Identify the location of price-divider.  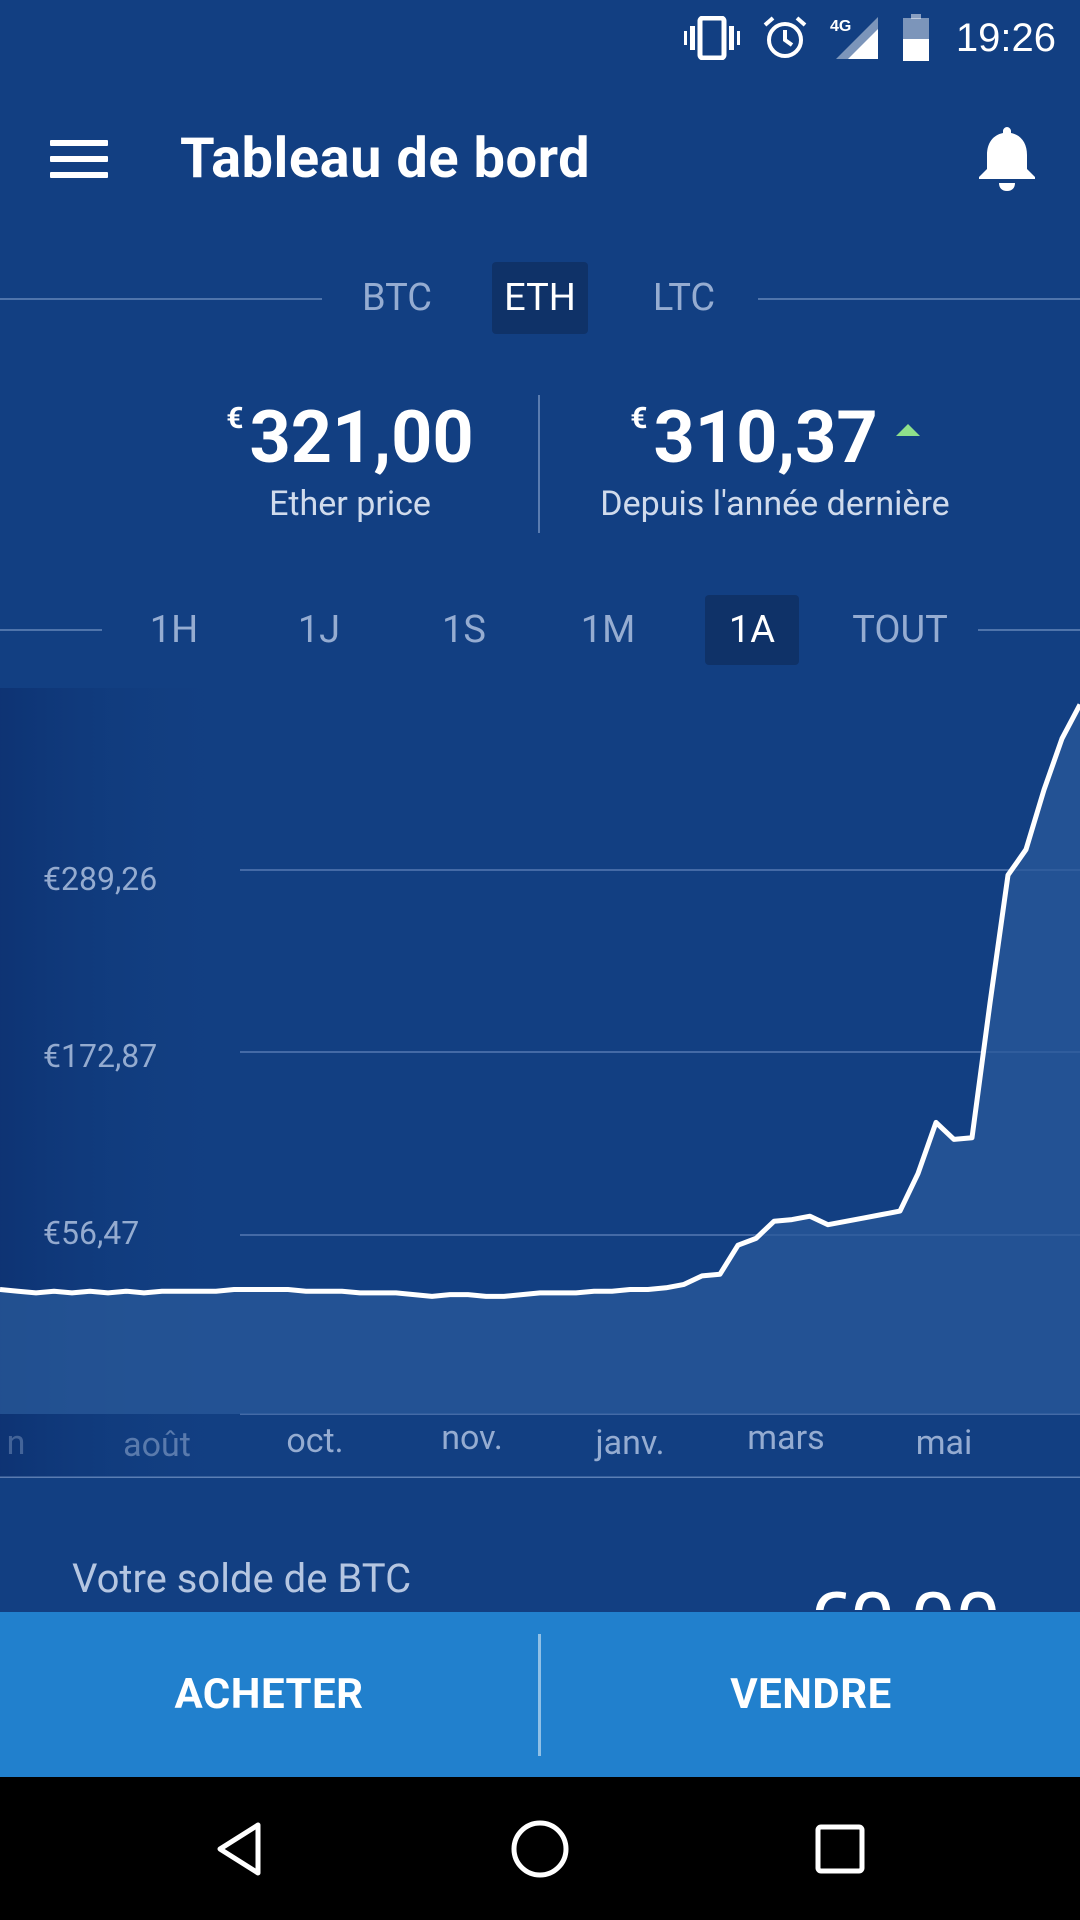
(539, 464).